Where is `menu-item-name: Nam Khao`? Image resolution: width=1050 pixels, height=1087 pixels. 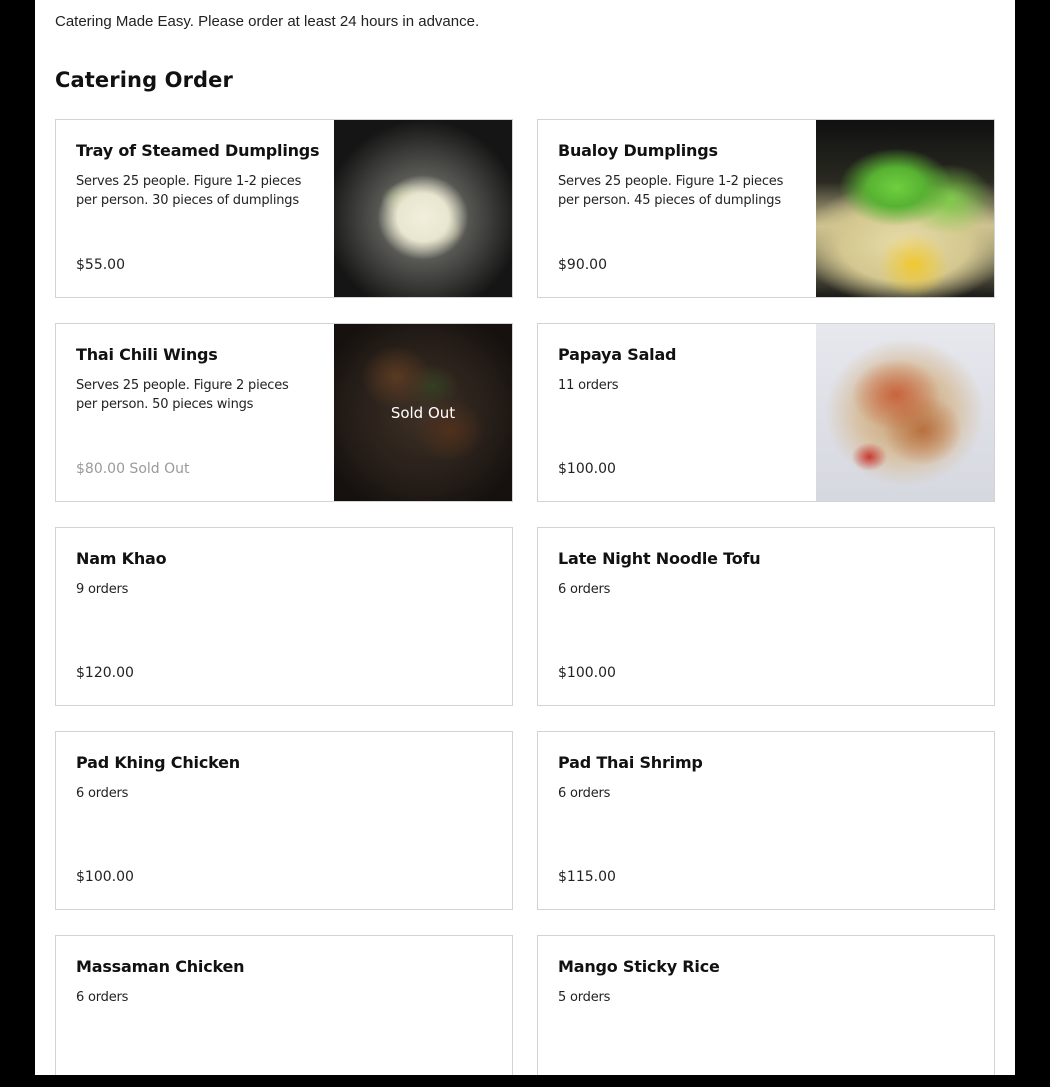
menu-item-name: Nam Khao is located at coordinates (121, 558).